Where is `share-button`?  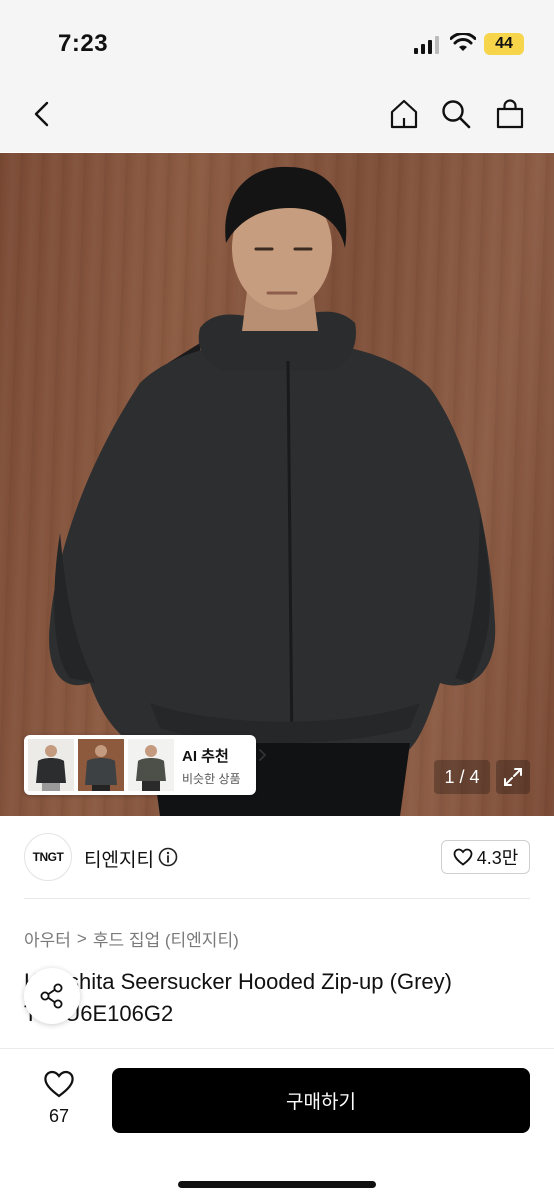 share-button is located at coordinates (52, 996).